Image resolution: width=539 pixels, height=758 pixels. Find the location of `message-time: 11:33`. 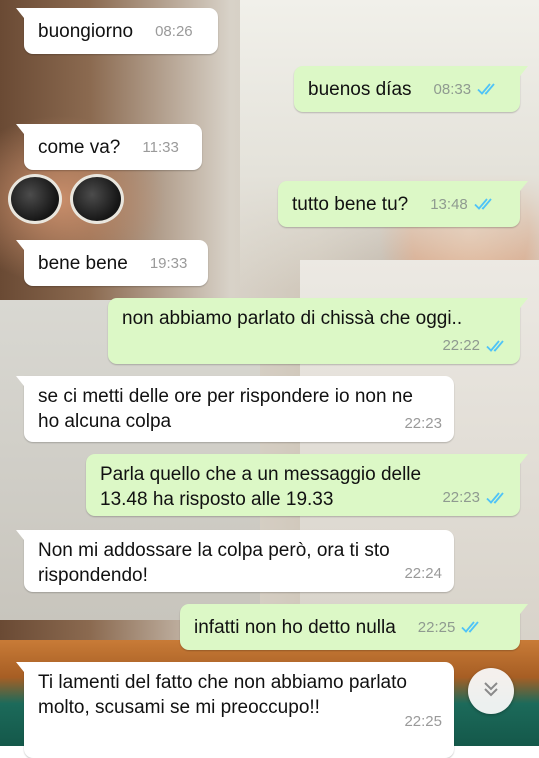

message-time: 11:33 is located at coordinates (160, 147).